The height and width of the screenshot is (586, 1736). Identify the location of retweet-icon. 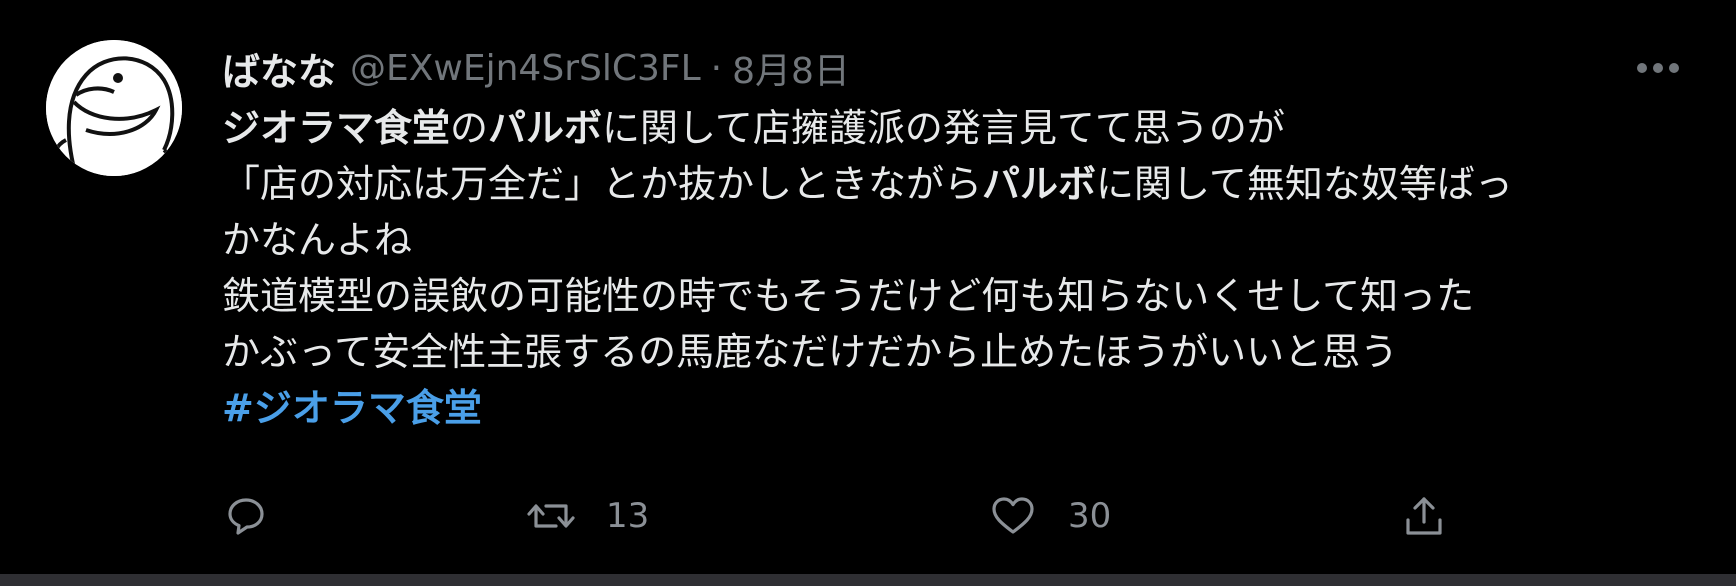
(551, 516).